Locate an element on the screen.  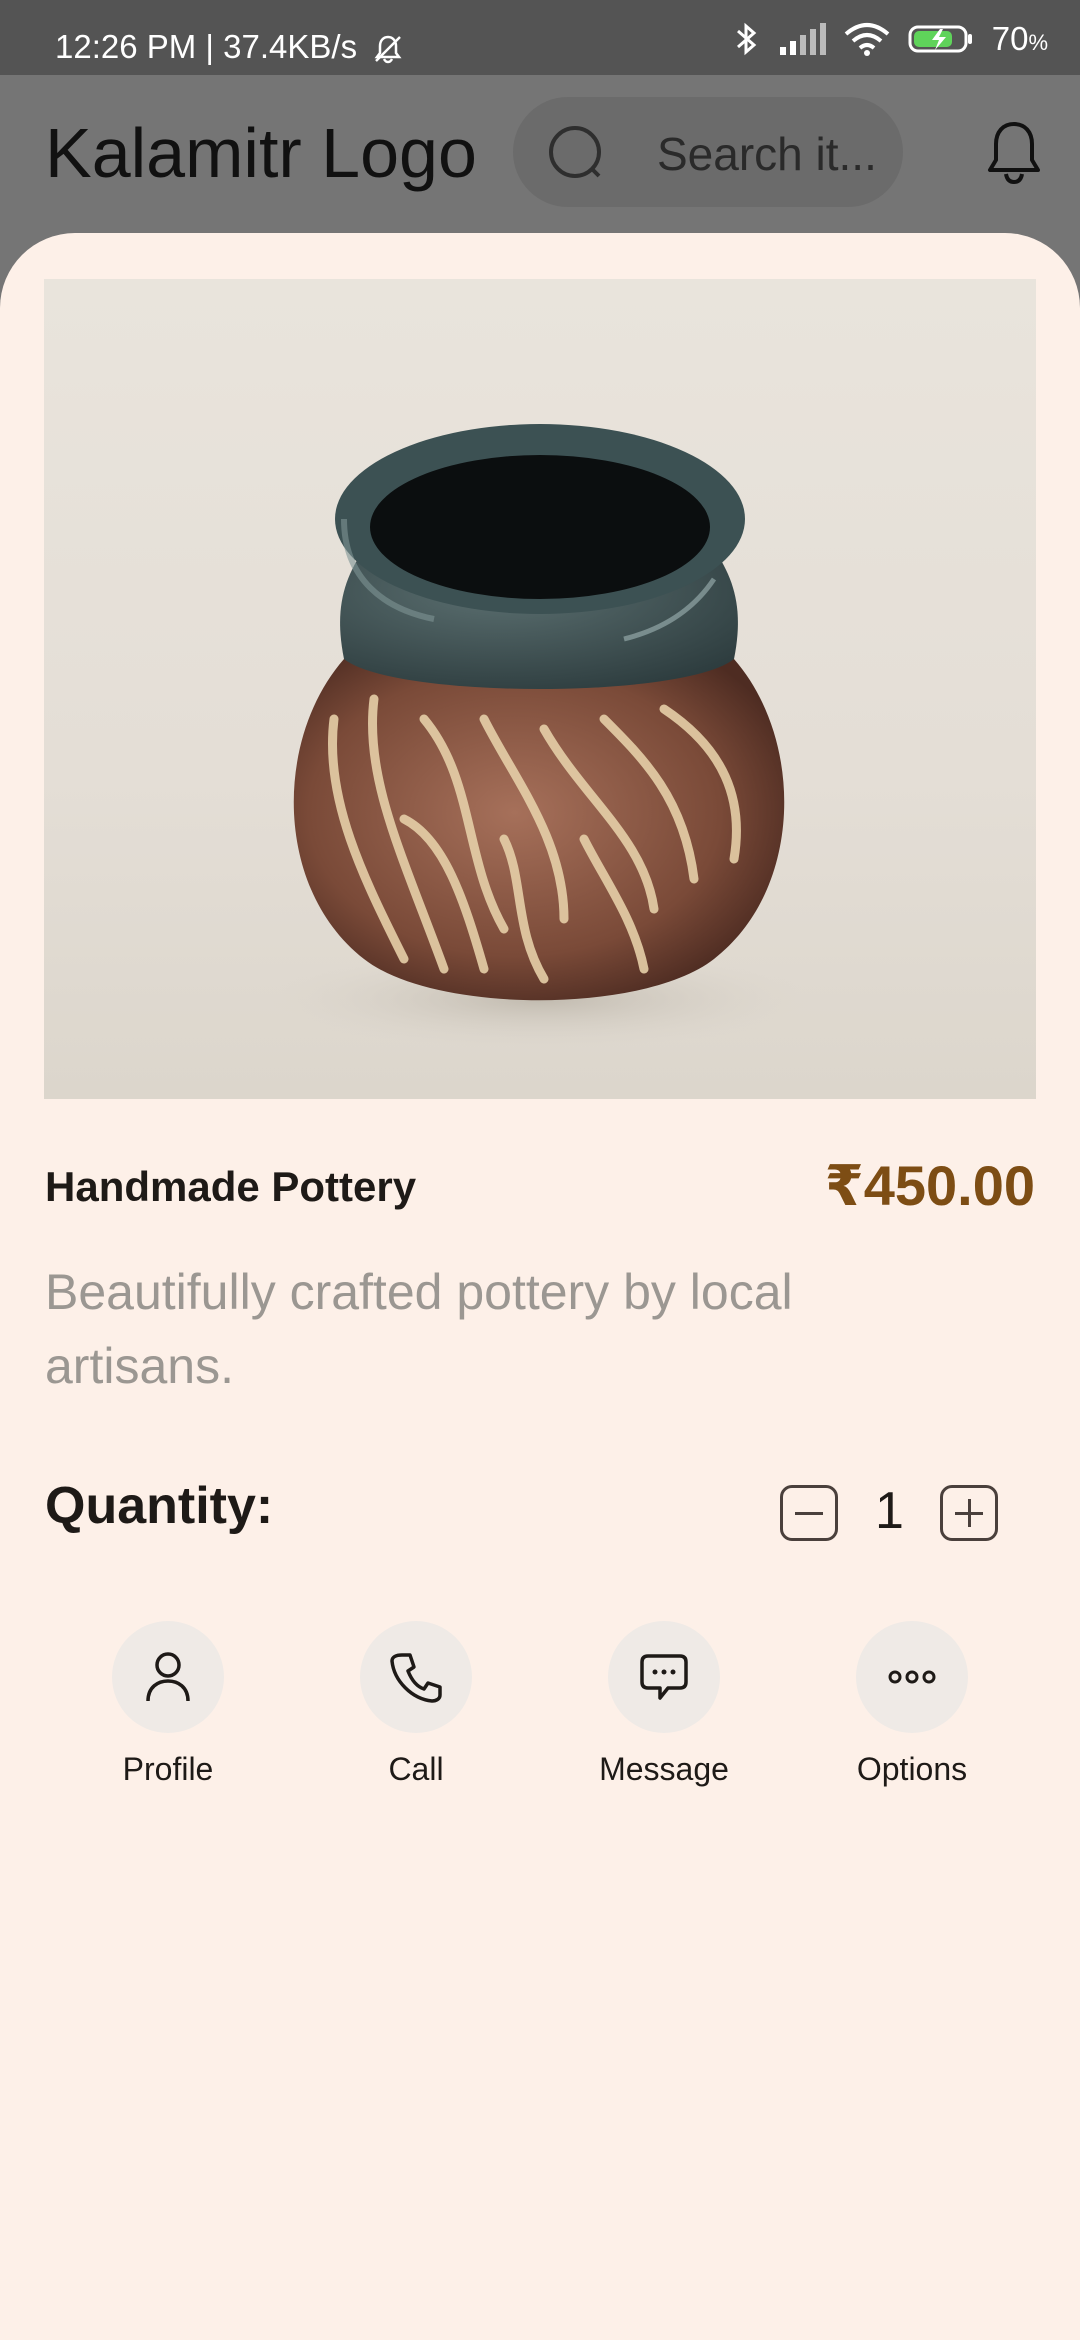
options-button: Options is located at coordinates (912, 1704).